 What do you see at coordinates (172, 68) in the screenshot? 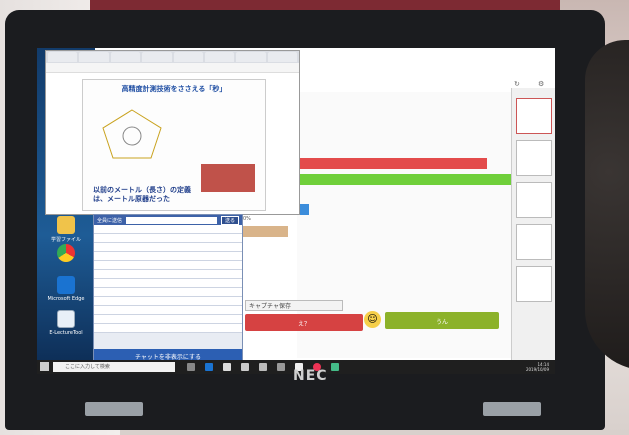
I see `address-bar` at bounding box center [172, 68].